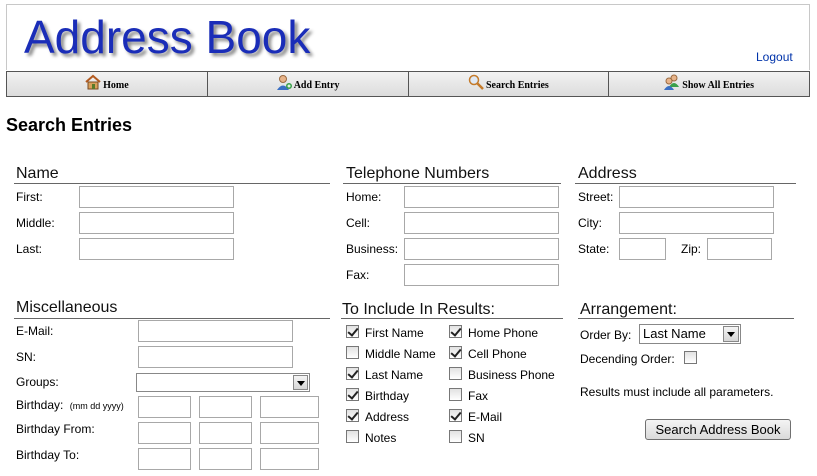 The height and width of the screenshot is (476, 817). Describe the element at coordinates (709, 84) in the screenshot. I see `nav-show-all: Show All Entries` at that location.